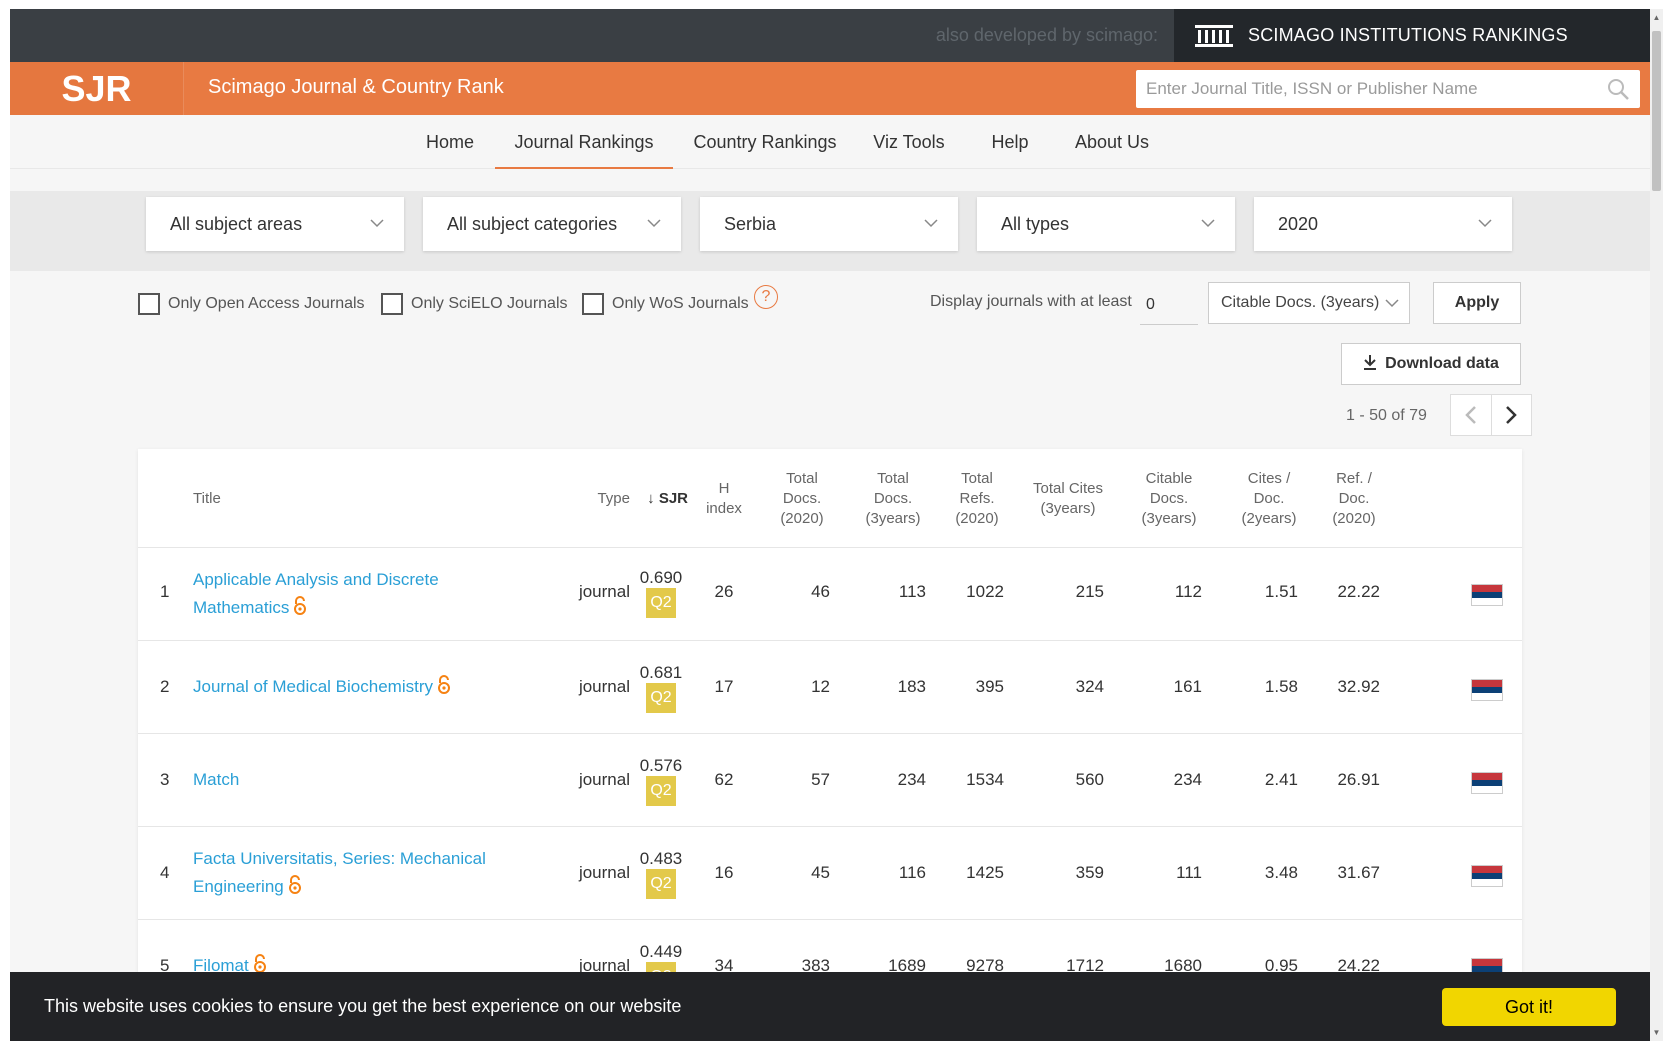  Describe the element at coordinates (661, 874) in the screenshot. I see `sjr-cell: 0.483 Q2` at that location.